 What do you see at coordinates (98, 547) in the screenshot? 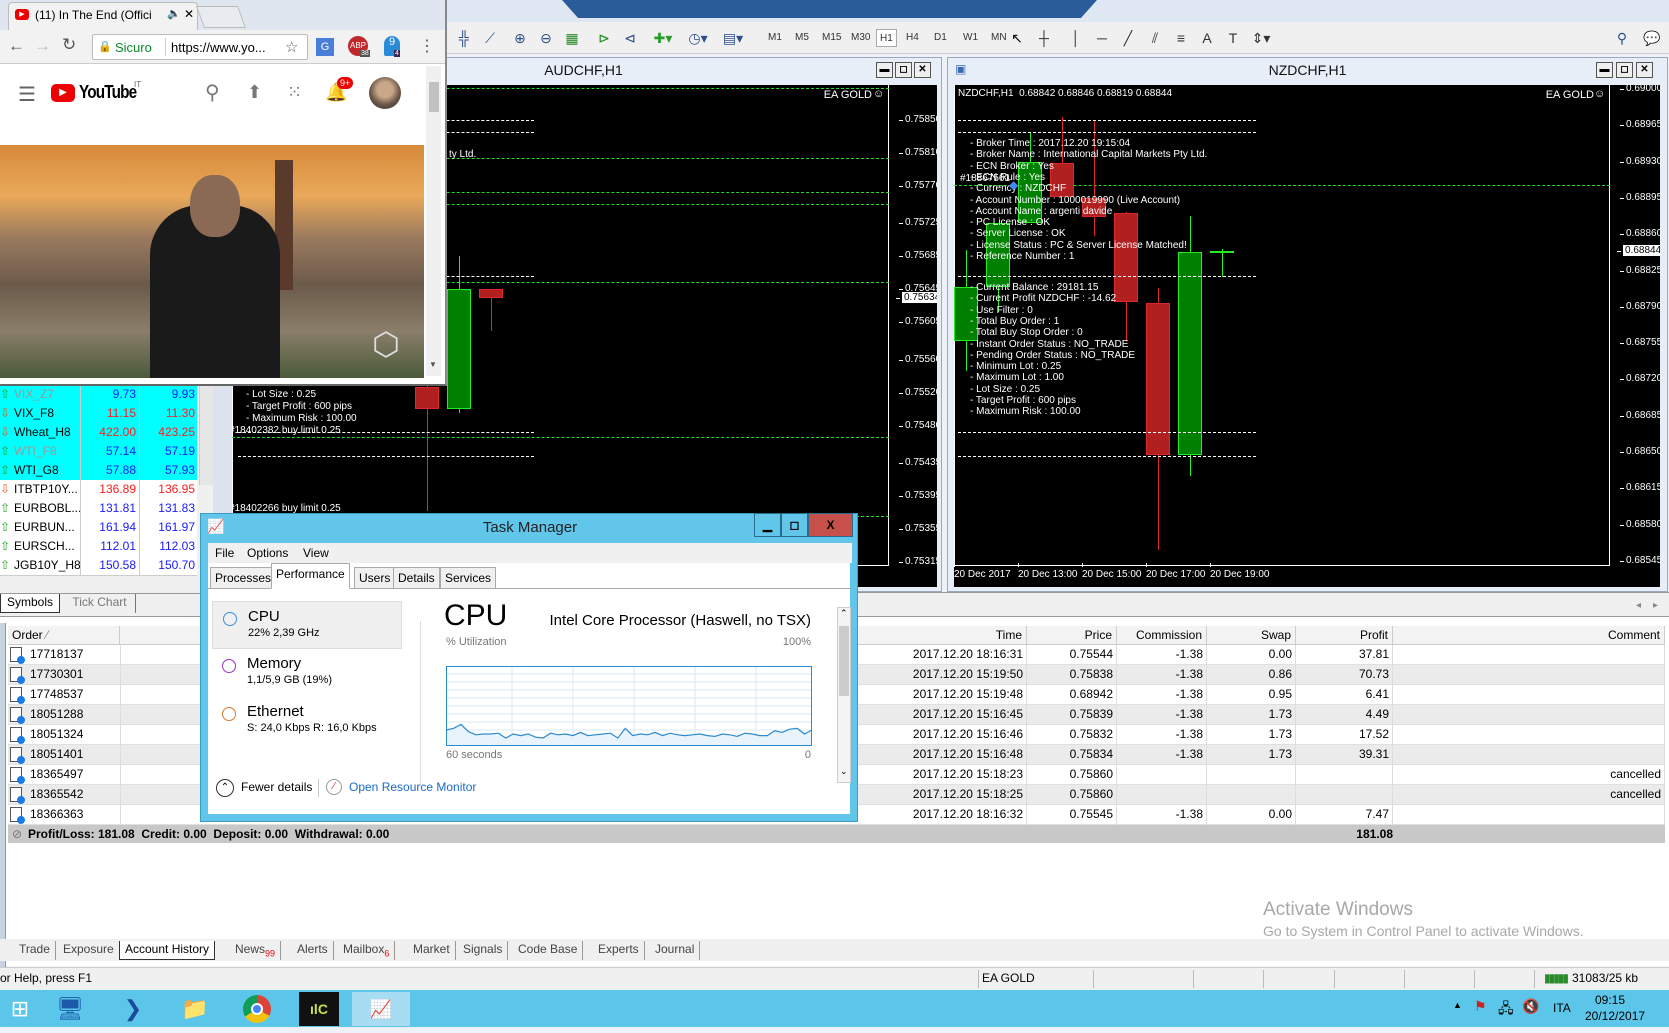
I see `market-watch-row: ⇧ EURSCH... 112.01 112.03` at bounding box center [98, 547].